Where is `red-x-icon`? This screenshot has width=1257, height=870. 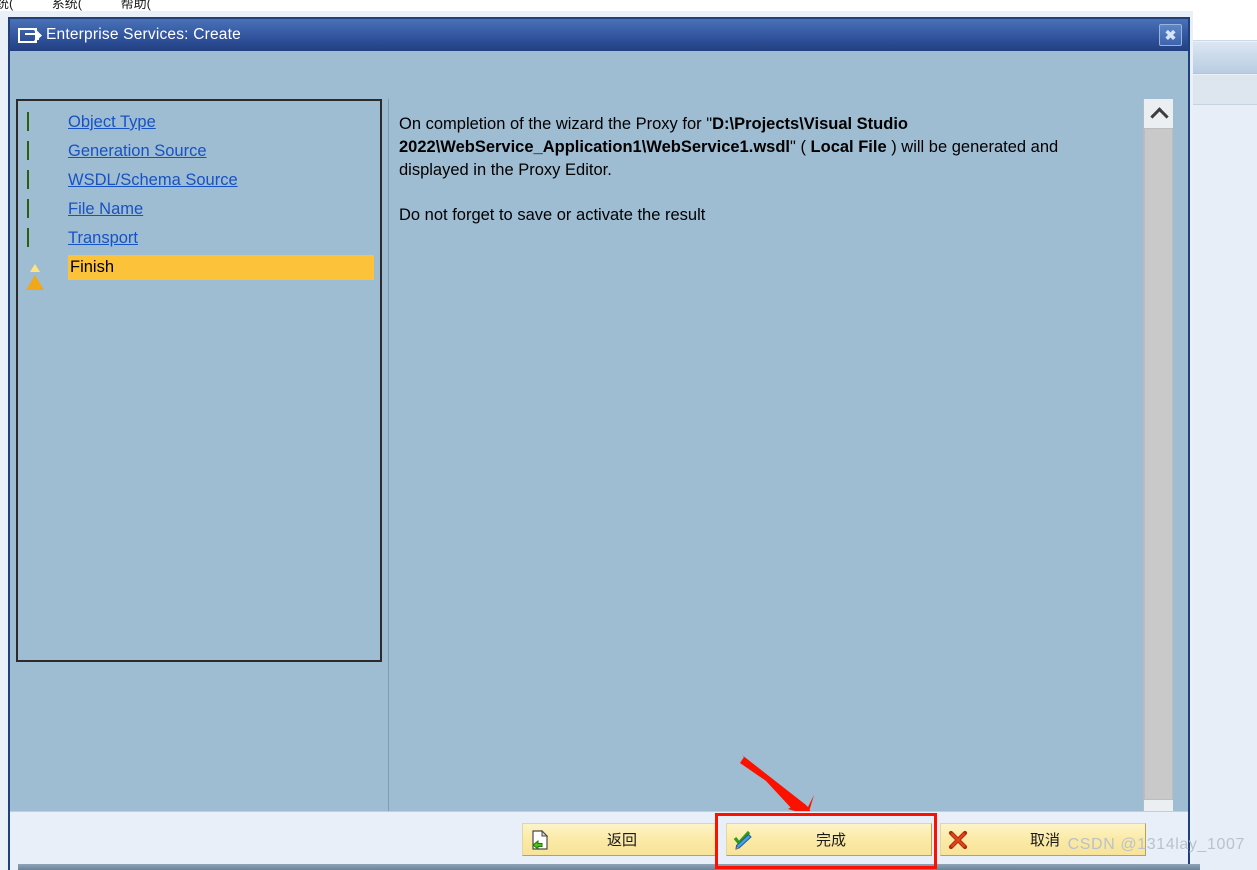 red-x-icon is located at coordinates (958, 840).